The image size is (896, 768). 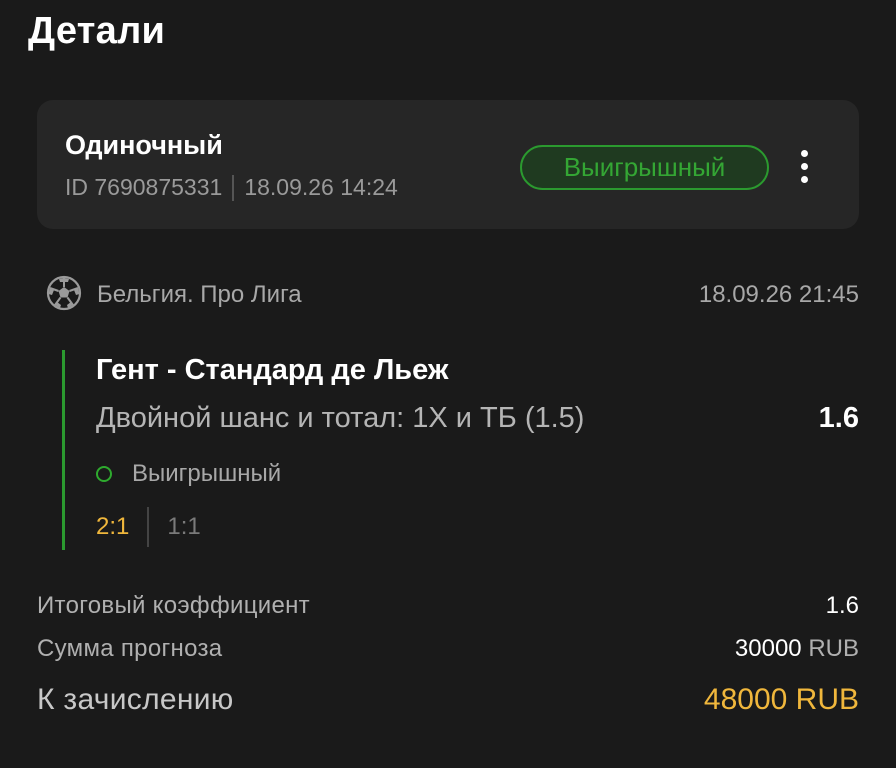 What do you see at coordinates (144, 187) in the screenshot?
I see `bet-id: ID 7690875331` at bounding box center [144, 187].